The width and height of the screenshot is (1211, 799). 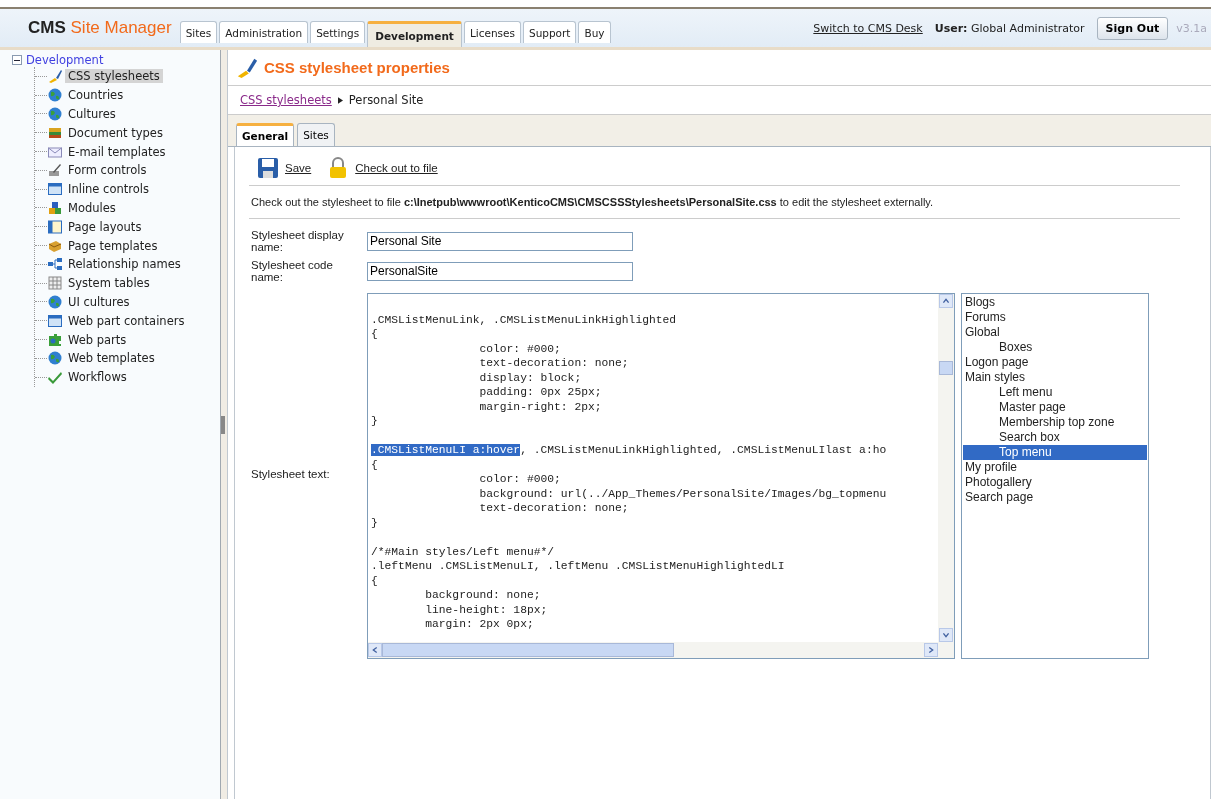 What do you see at coordinates (265, 134) in the screenshot?
I see `page-tab: General` at bounding box center [265, 134].